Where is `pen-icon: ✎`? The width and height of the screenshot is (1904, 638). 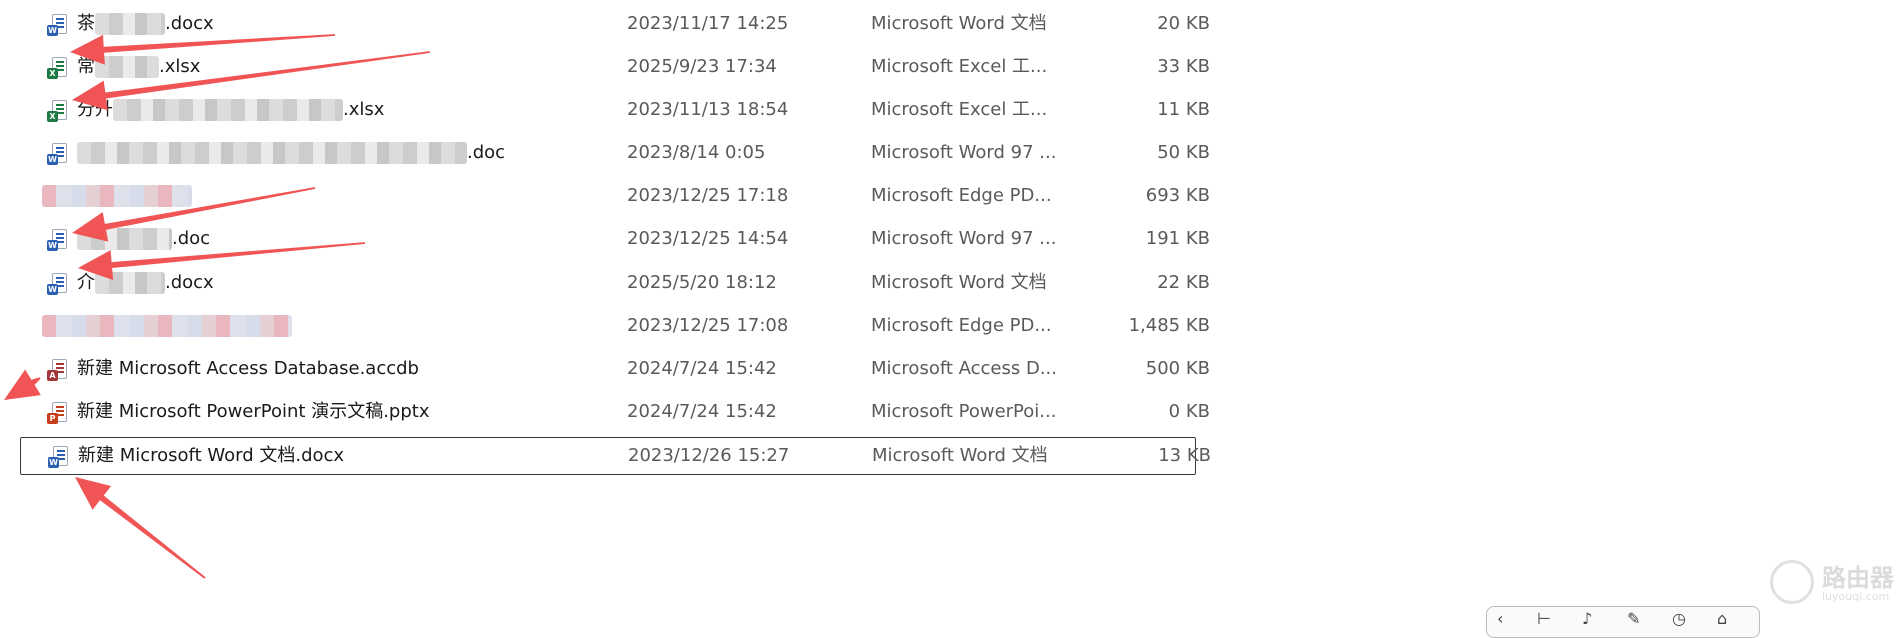 pen-icon: ✎ is located at coordinates (1633, 618).